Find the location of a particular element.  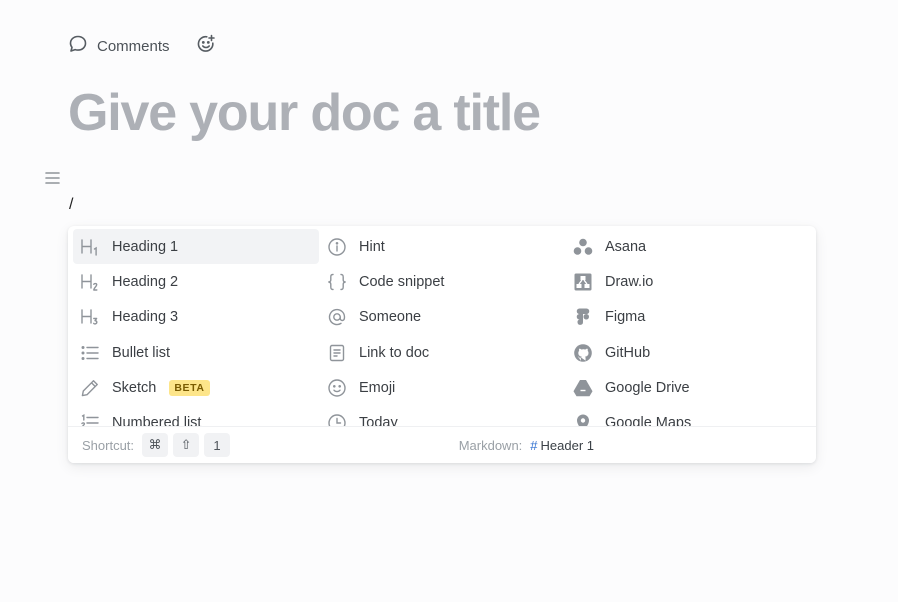

comments-button: Comments is located at coordinates (119, 46).